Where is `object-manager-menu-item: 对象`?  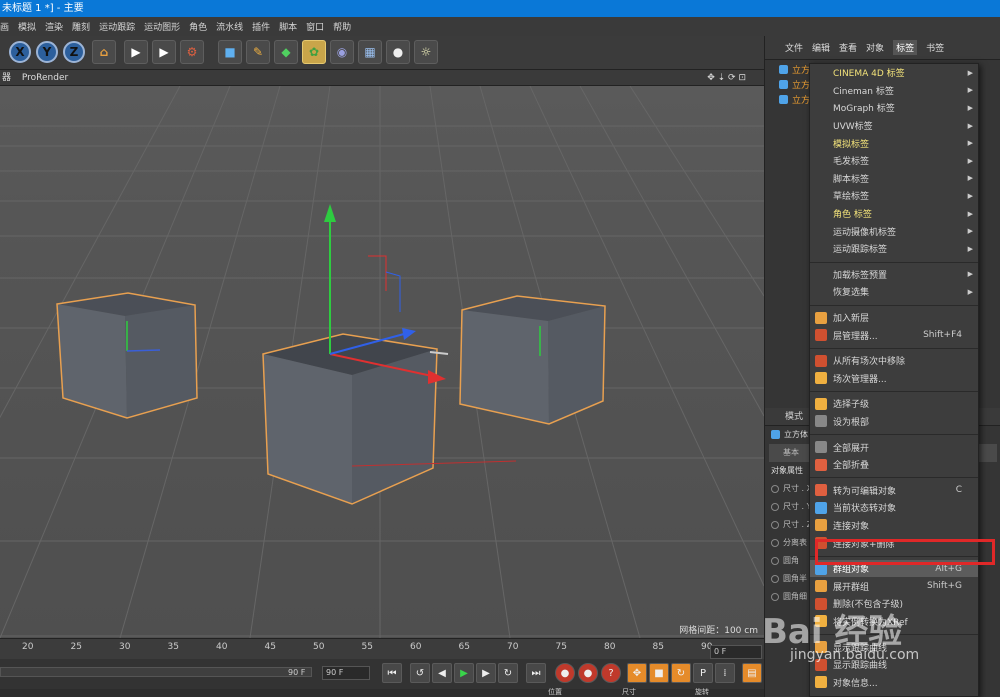
object-manager-menu-item: 对象 is located at coordinates (875, 47).